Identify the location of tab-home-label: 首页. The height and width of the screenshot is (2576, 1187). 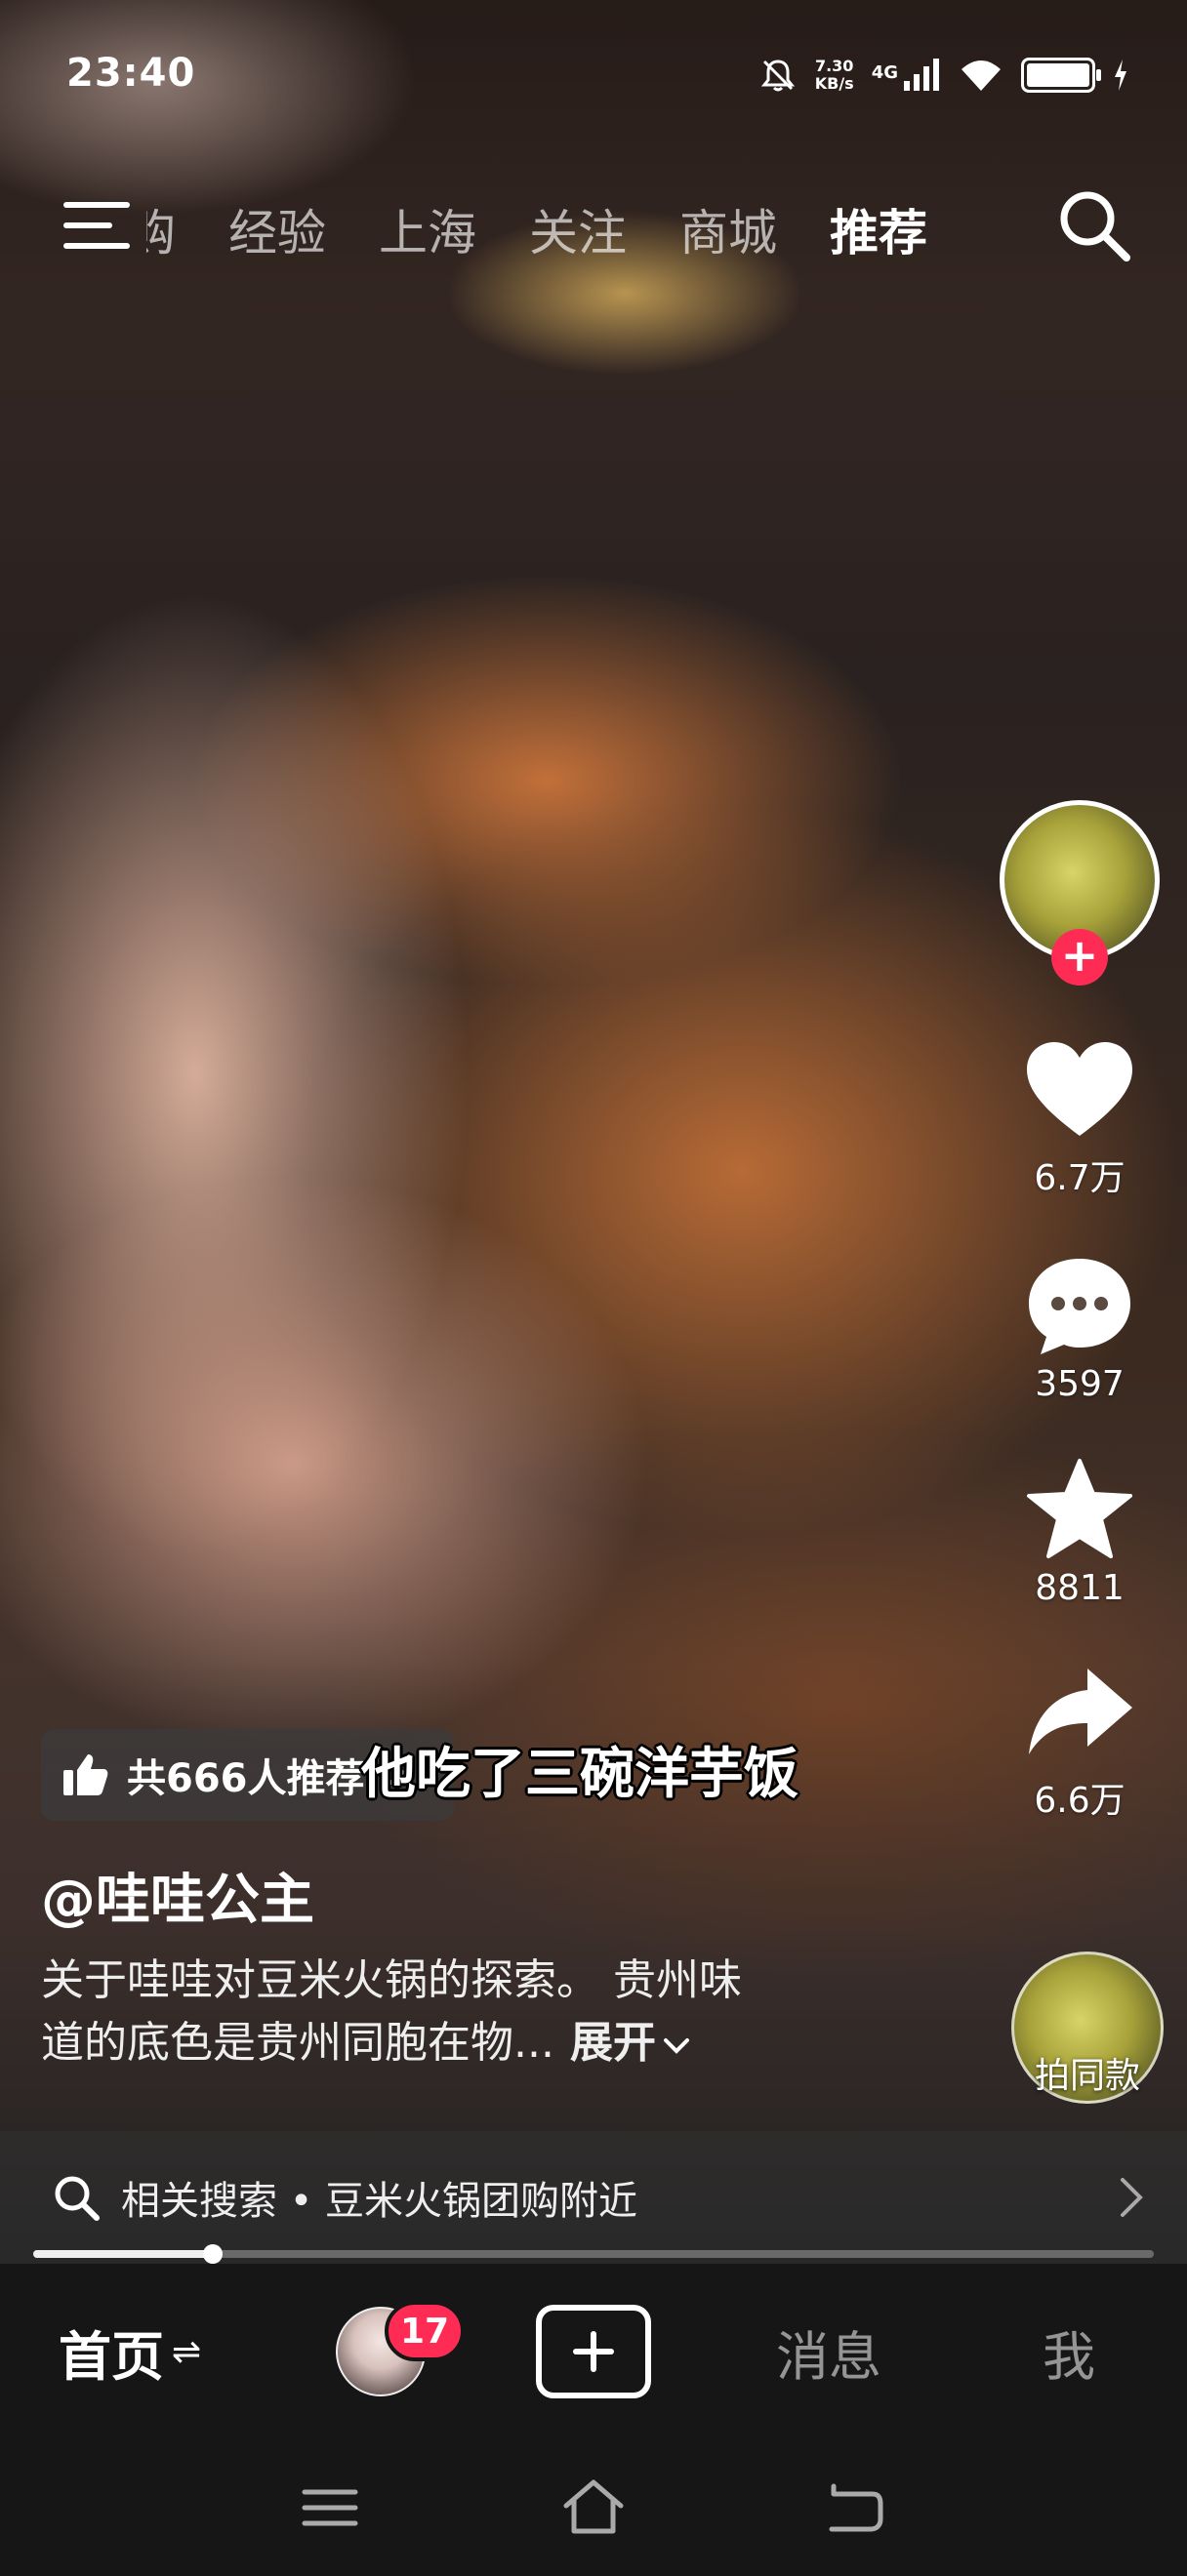
(111, 2356).